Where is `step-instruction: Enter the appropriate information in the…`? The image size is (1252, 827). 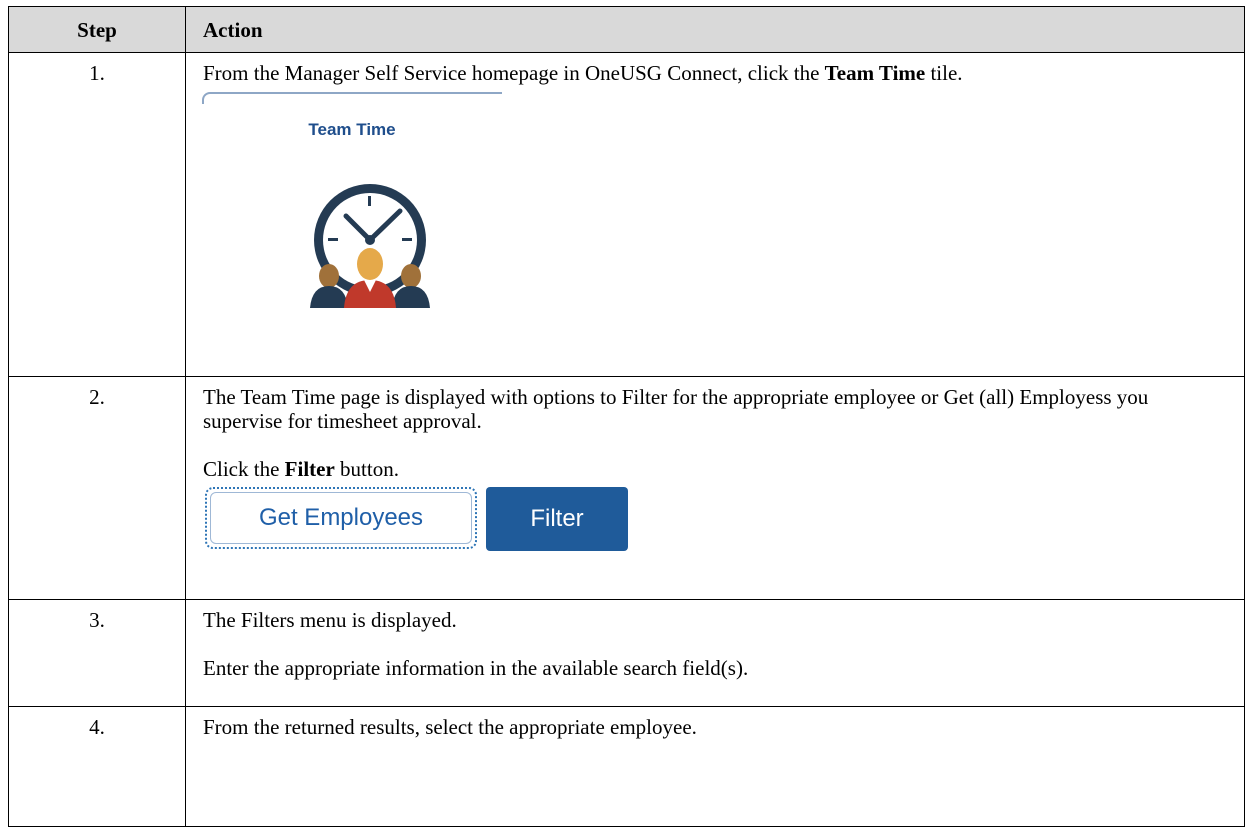 step-instruction: Enter the appropriate information in the… is located at coordinates (476, 668).